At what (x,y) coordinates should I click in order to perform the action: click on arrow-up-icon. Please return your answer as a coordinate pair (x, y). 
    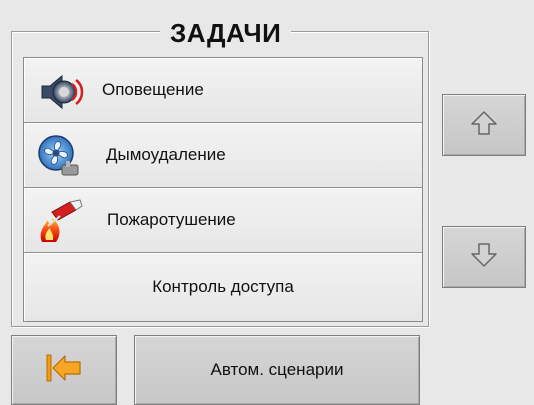
    Looking at the image, I should click on (484, 125).